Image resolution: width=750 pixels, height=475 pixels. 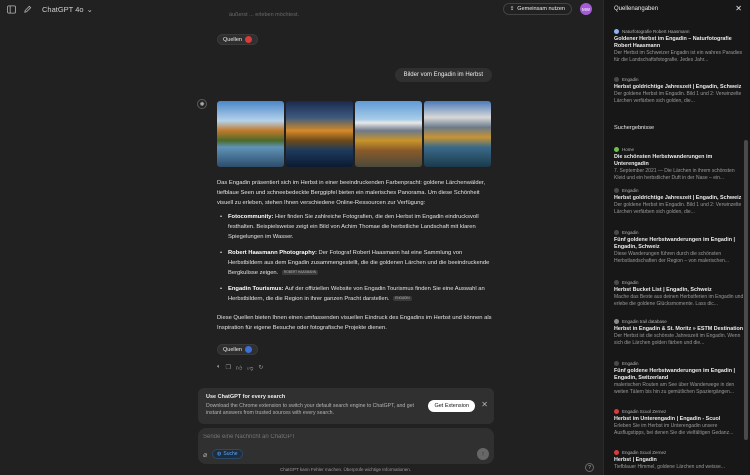 I want to click on source-title: Herbst Bucket List | Engadin, Schweiz, so click(x=663, y=290).